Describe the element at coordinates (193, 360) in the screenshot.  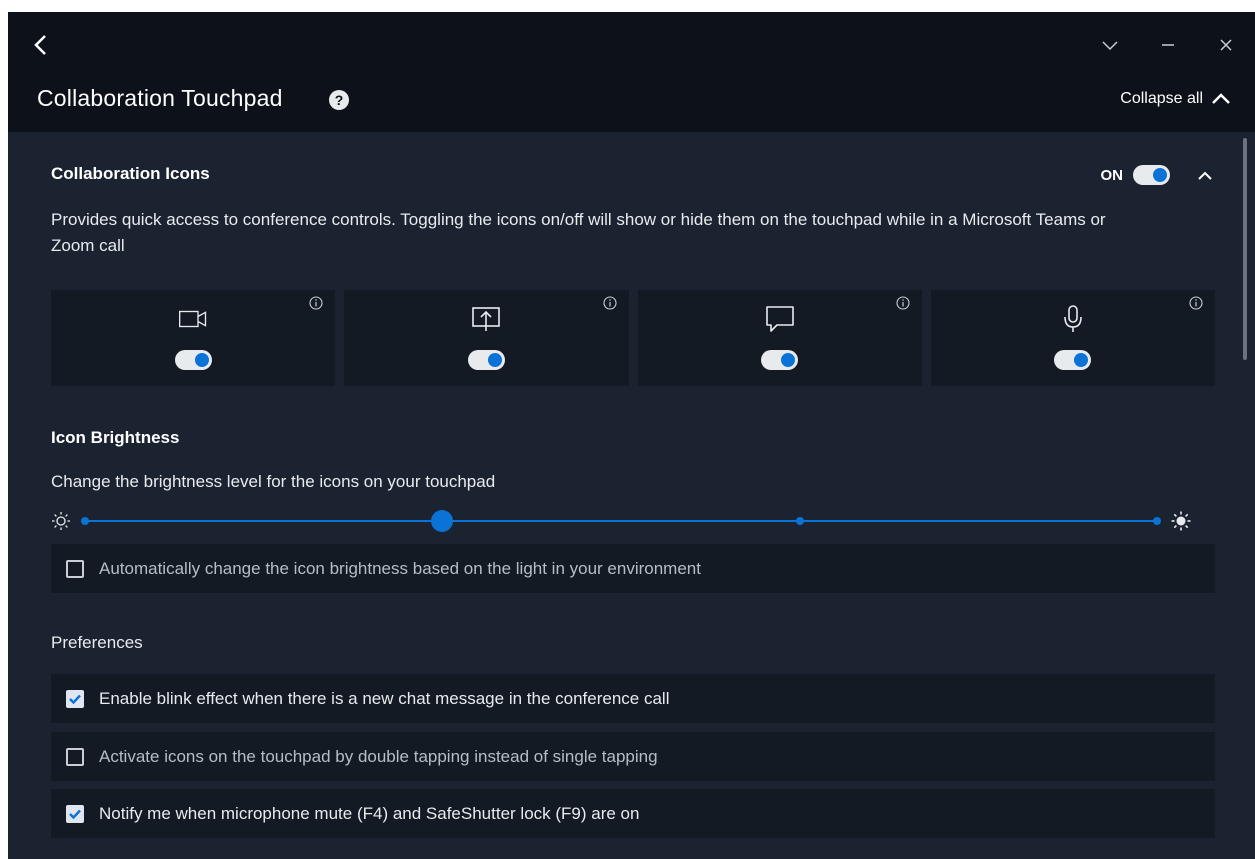
I see `camera-toggle` at that location.